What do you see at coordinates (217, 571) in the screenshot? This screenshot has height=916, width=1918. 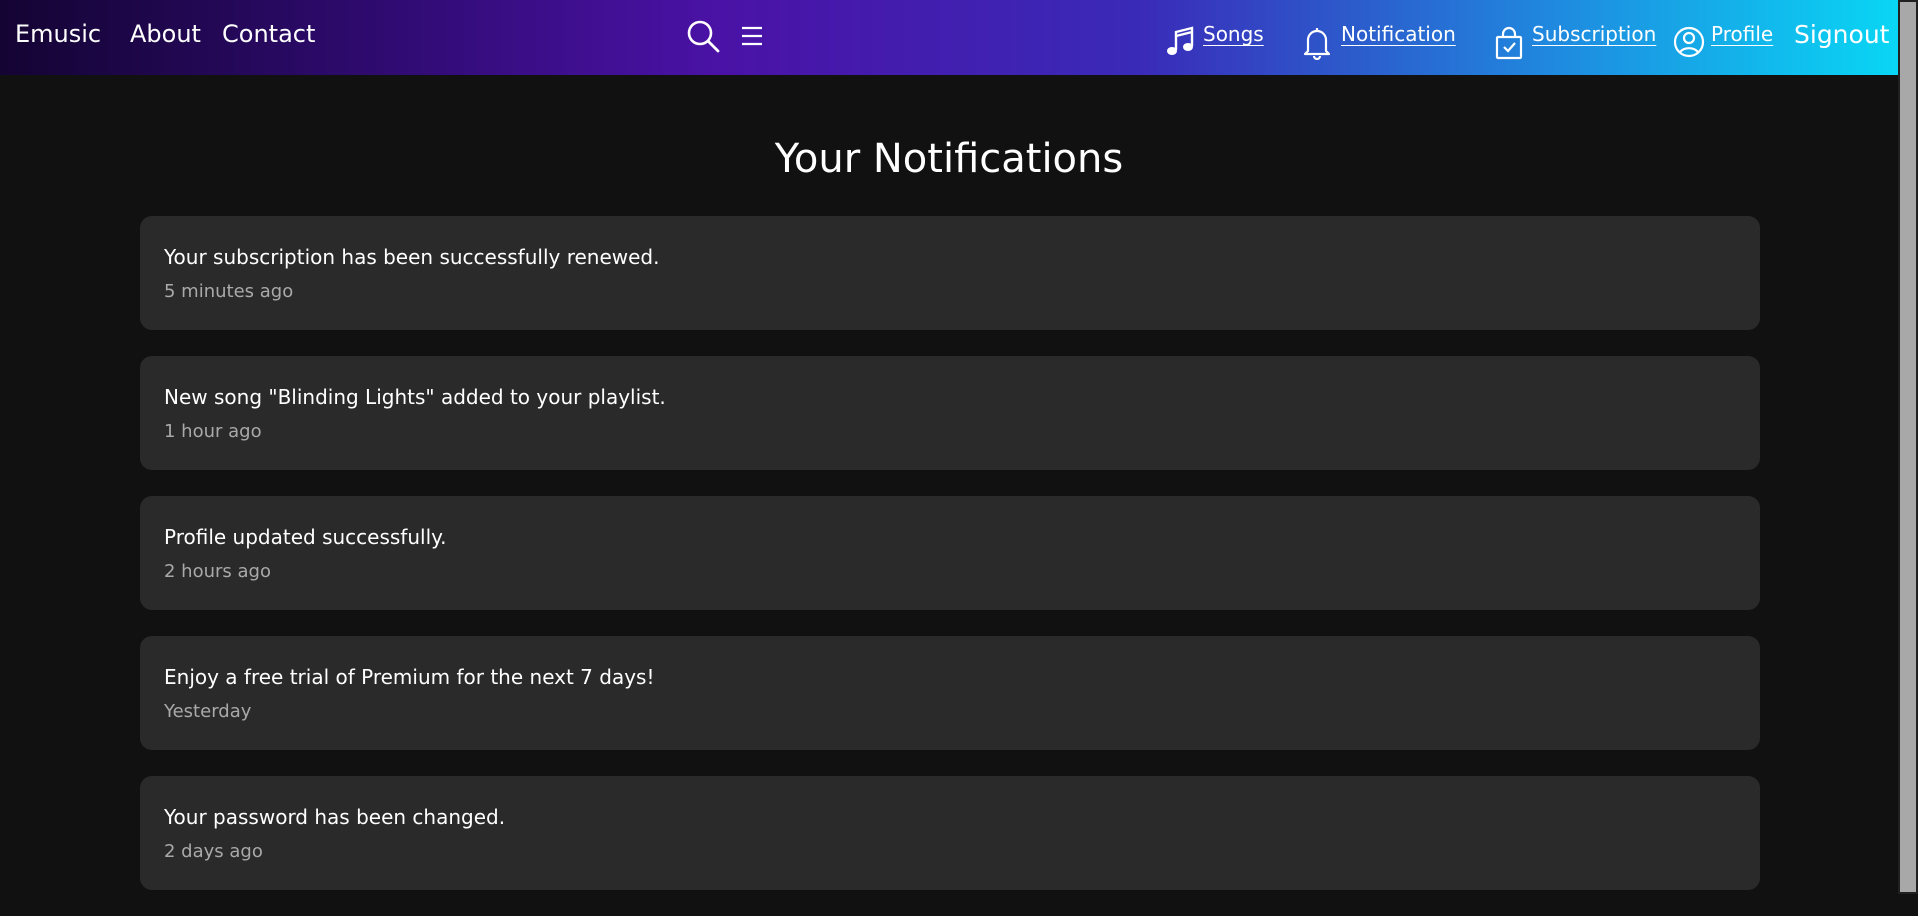 I see `notification-time: 2 hours ago` at bounding box center [217, 571].